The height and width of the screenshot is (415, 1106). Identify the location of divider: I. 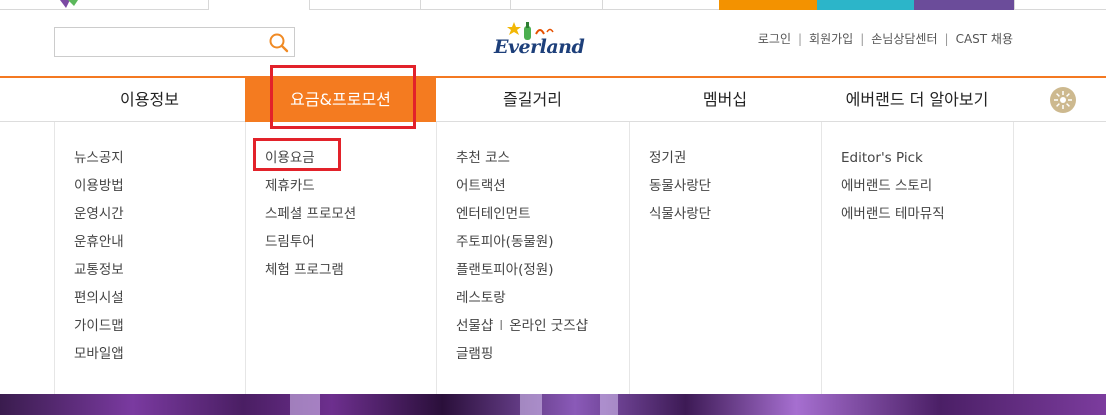
(501, 326).